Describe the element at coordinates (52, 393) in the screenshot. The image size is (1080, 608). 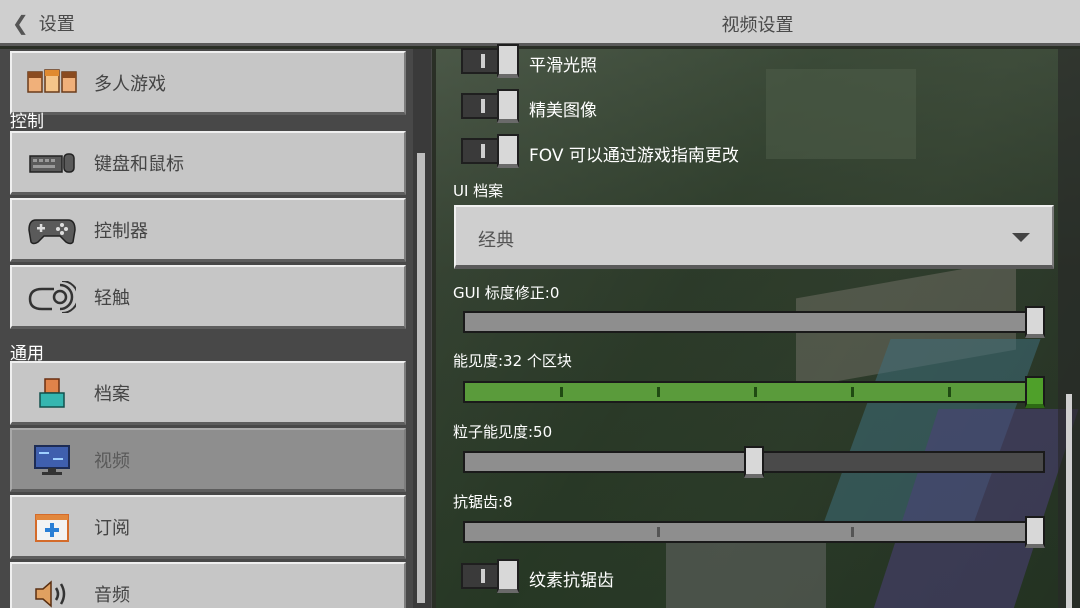
I see `profile-icon` at that location.